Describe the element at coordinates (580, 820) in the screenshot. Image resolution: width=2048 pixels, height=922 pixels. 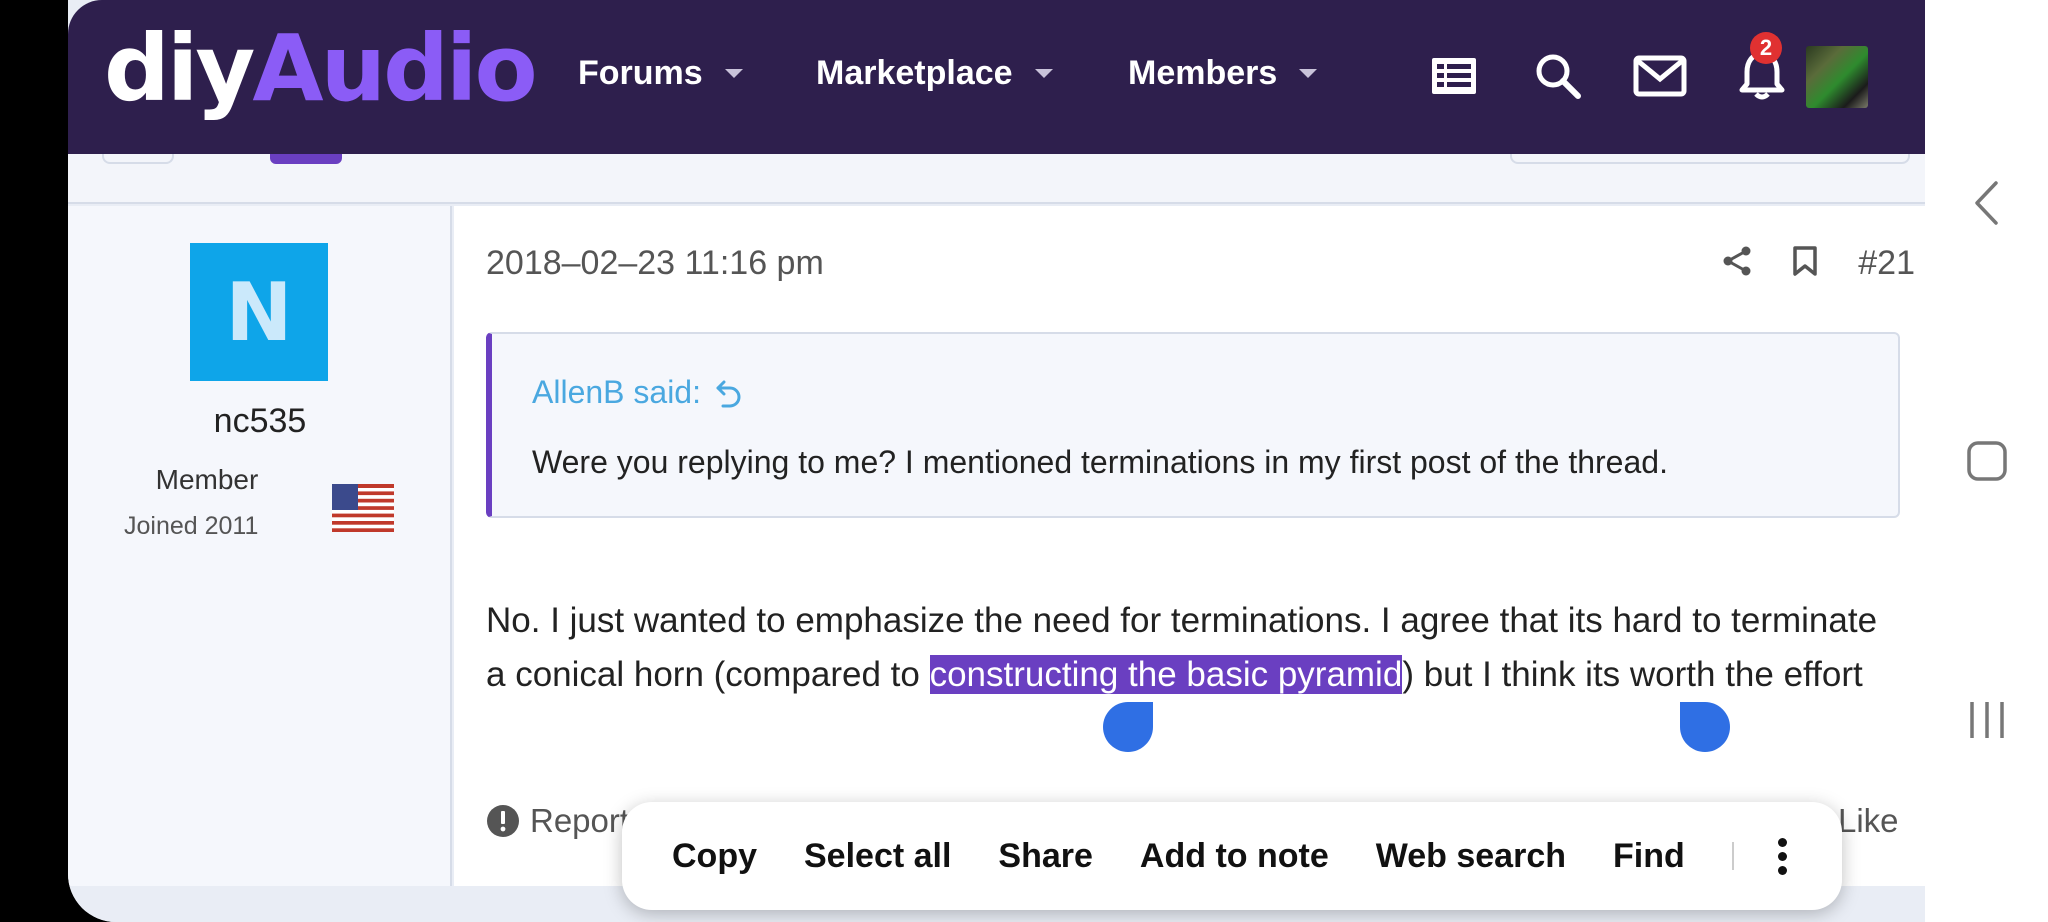
I see `report-label: Report` at that location.